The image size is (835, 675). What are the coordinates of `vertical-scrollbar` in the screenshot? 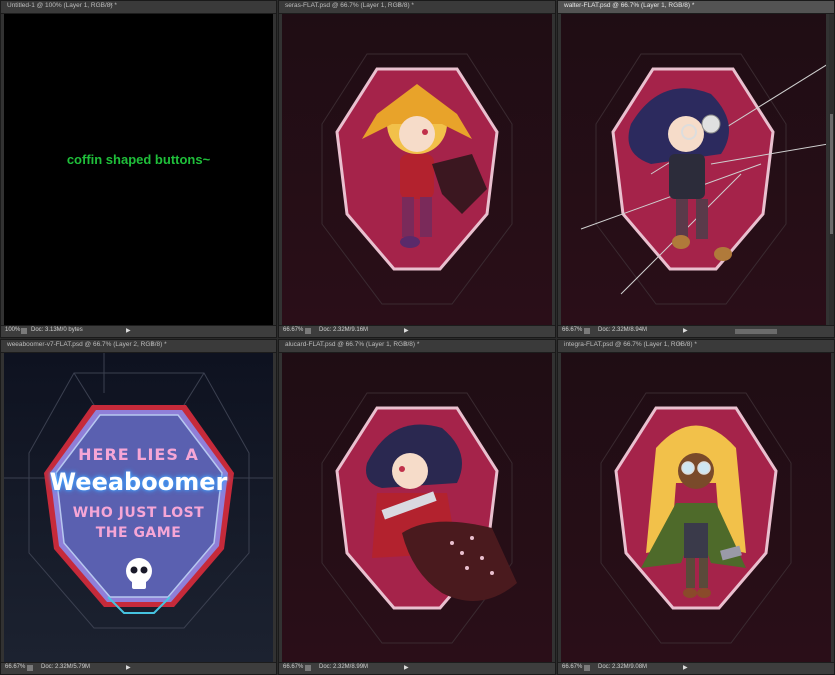 It's located at (831, 170).